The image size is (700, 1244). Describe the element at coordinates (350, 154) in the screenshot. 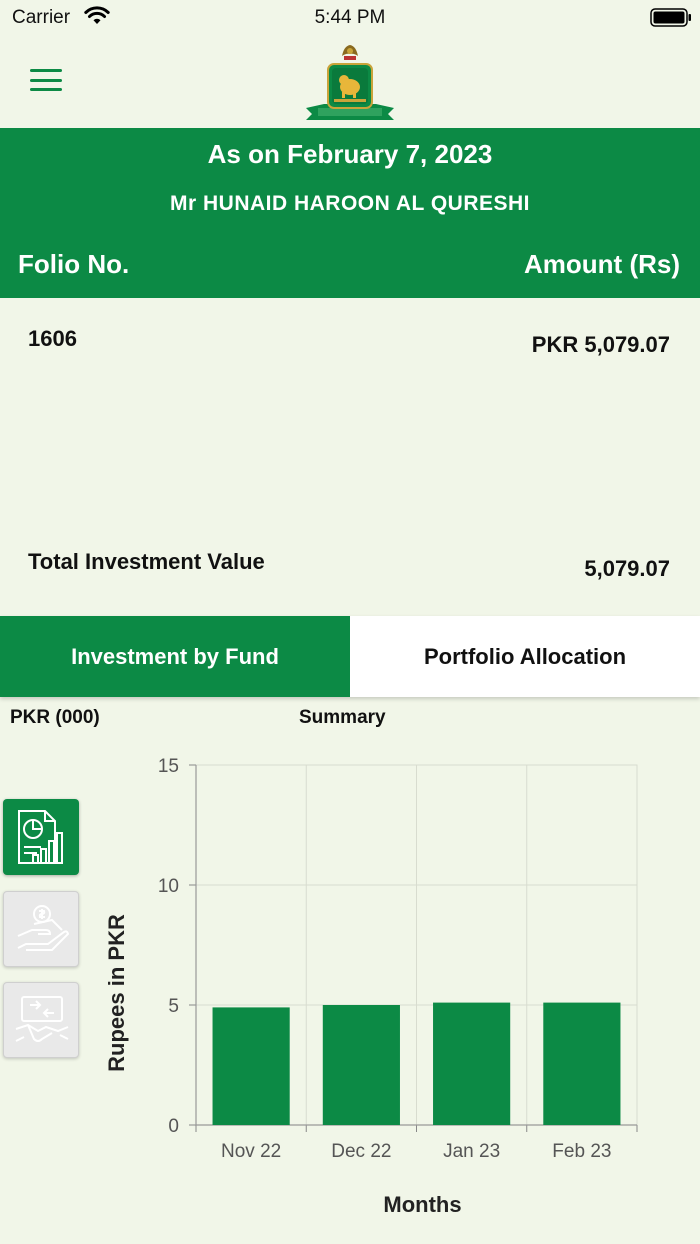

I see `as-on-date: As on February 7, 2023` at that location.